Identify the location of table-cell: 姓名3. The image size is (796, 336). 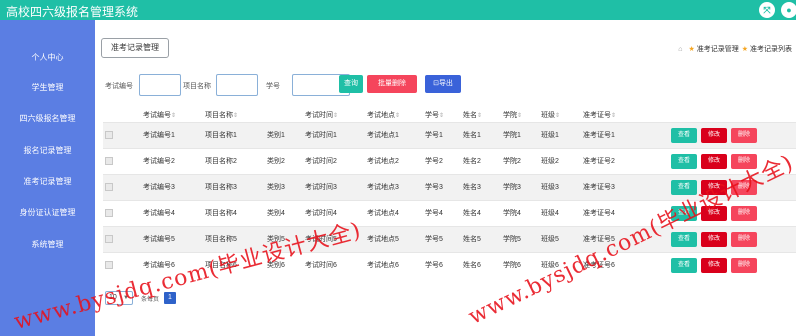
(481, 186).